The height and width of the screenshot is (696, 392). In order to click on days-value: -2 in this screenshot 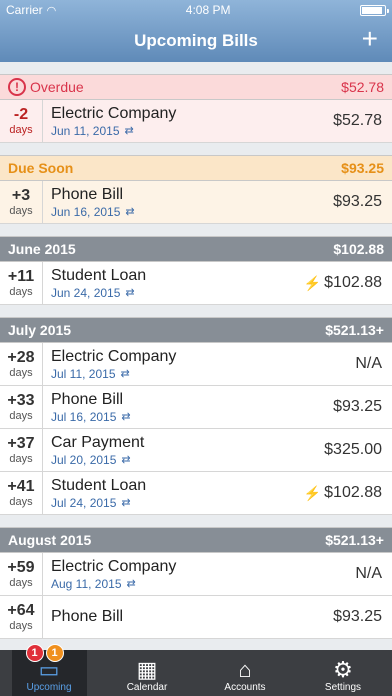, I will do `click(21, 114)`.